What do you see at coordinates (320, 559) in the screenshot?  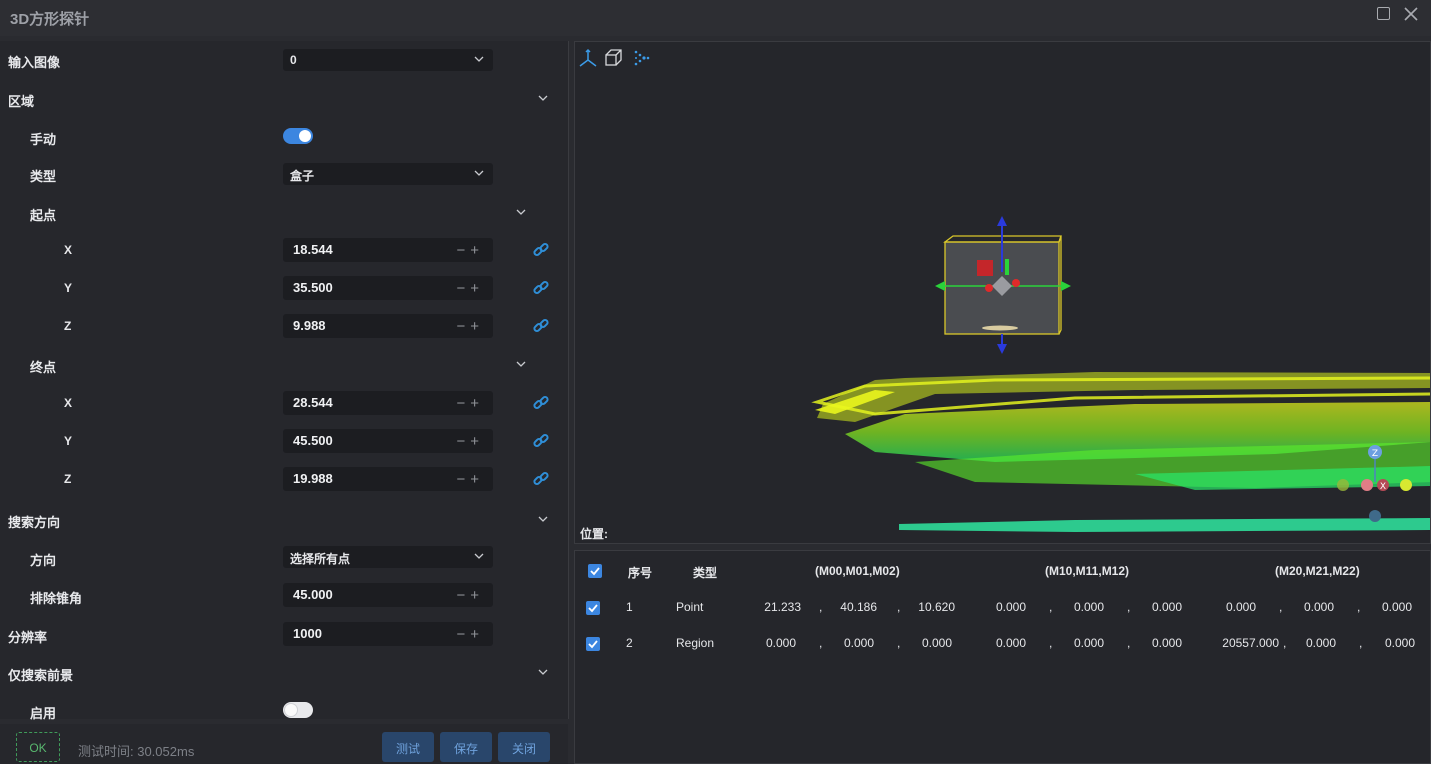 I see `direction-value: 选择所有点` at bounding box center [320, 559].